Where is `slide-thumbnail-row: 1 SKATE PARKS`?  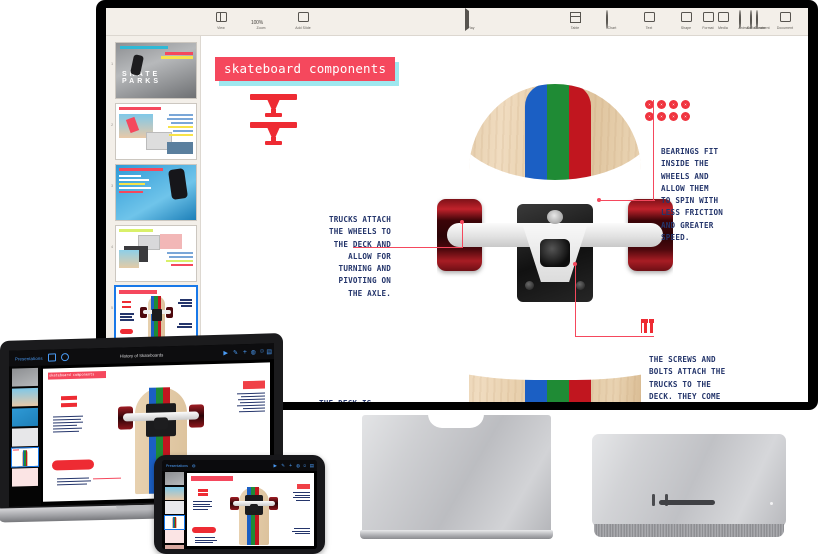 slide-thumbnail-row: 1 SKATE PARKS is located at coordinates (153, 70).